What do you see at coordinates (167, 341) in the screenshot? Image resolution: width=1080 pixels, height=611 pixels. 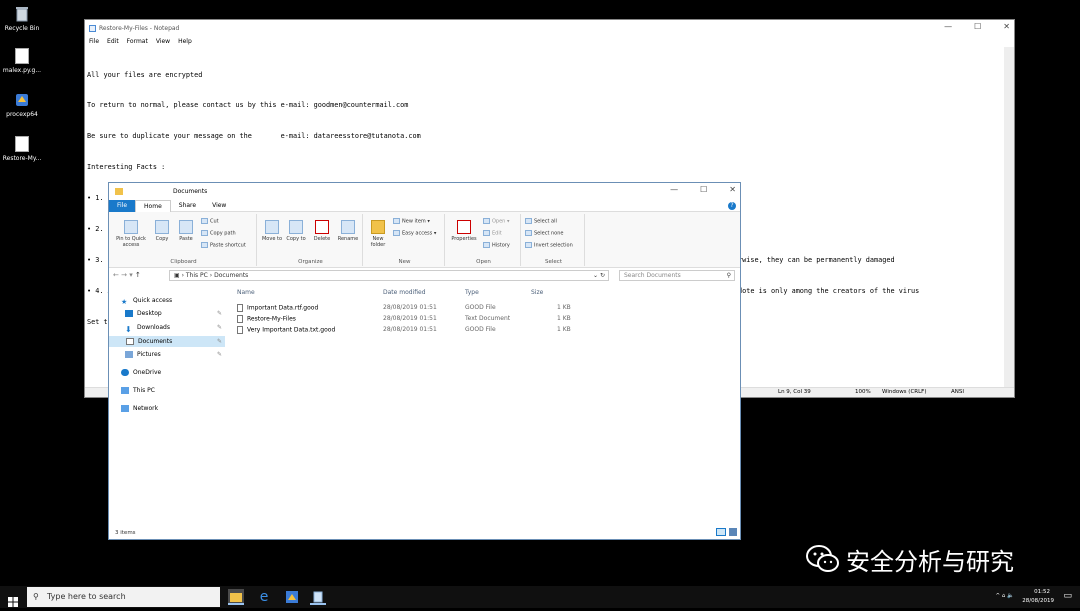 I see `nav-documents: Documents ✎` at bounding box center [167, 341].